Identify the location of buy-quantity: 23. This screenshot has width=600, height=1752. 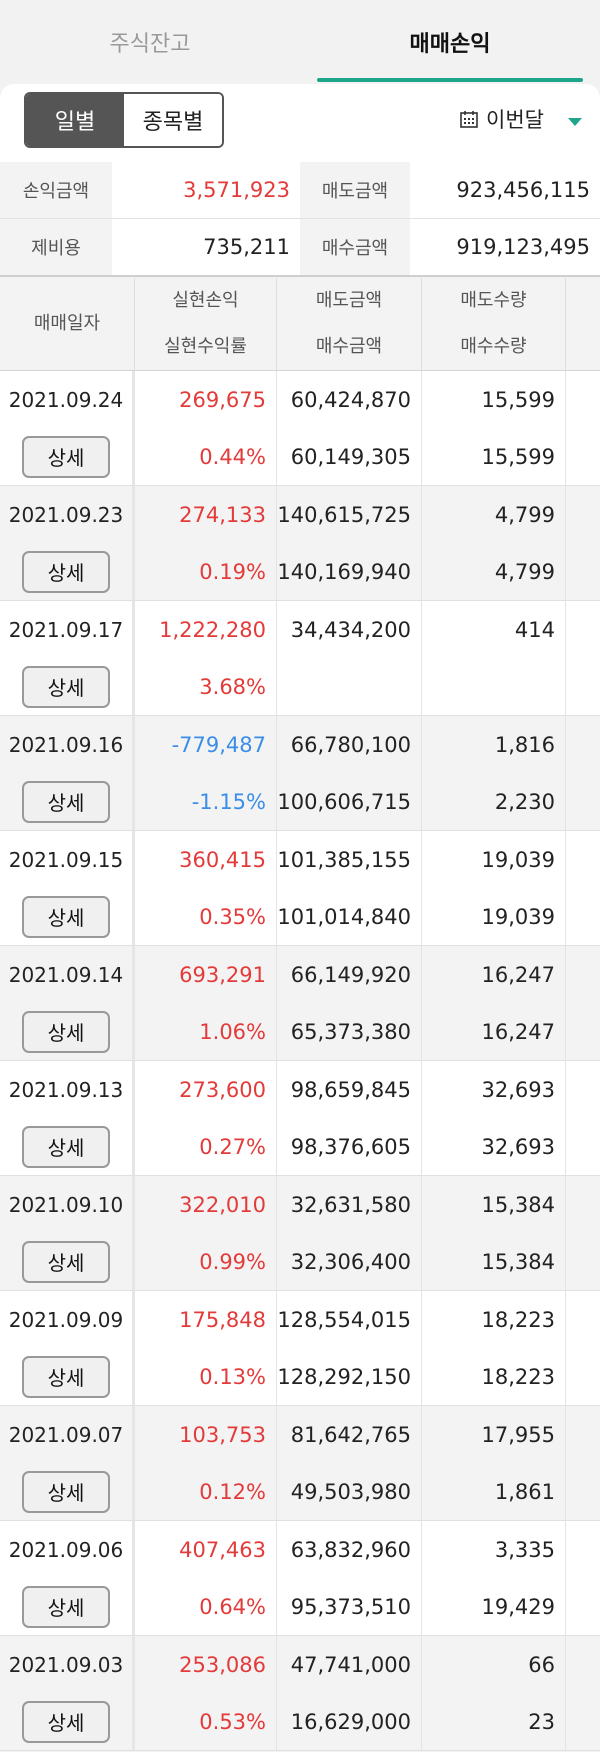
(541, 1721).